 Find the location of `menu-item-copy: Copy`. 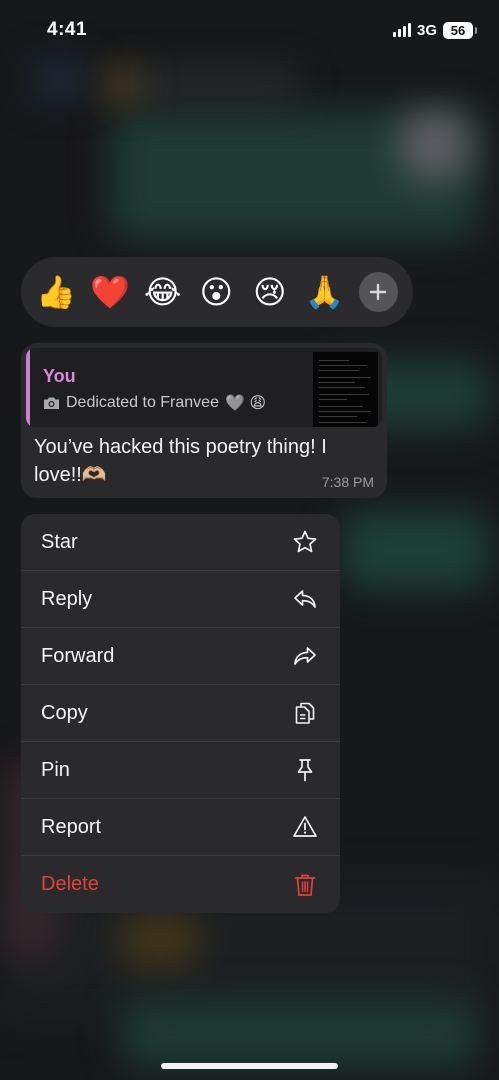

menu-item-copy: Copy is located at coordinates (180, 713).